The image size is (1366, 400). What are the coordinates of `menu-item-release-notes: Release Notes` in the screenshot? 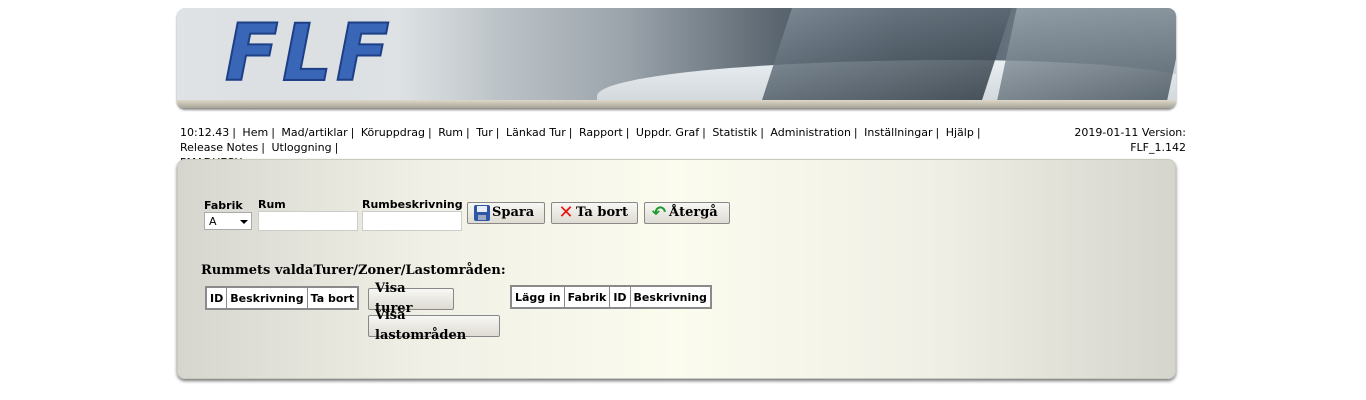 It's located at (219, 147).